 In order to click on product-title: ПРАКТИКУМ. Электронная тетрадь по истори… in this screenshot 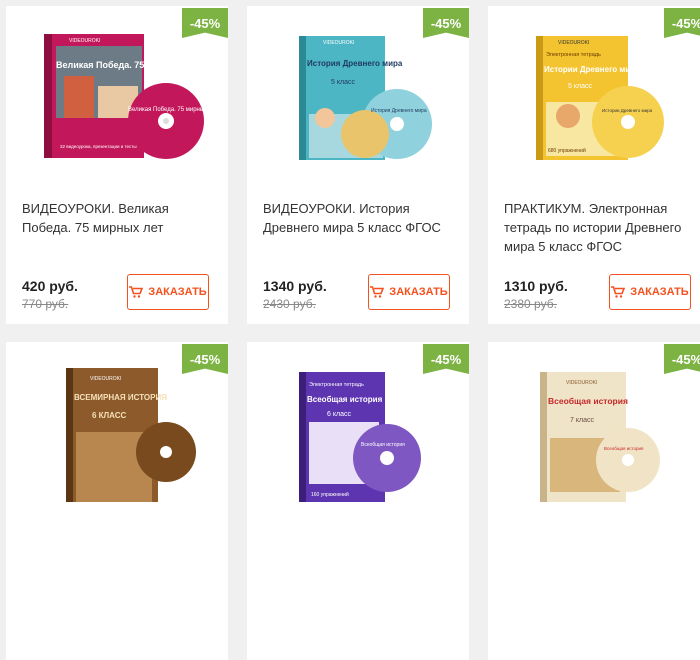, I will do `click(602, 227)`.